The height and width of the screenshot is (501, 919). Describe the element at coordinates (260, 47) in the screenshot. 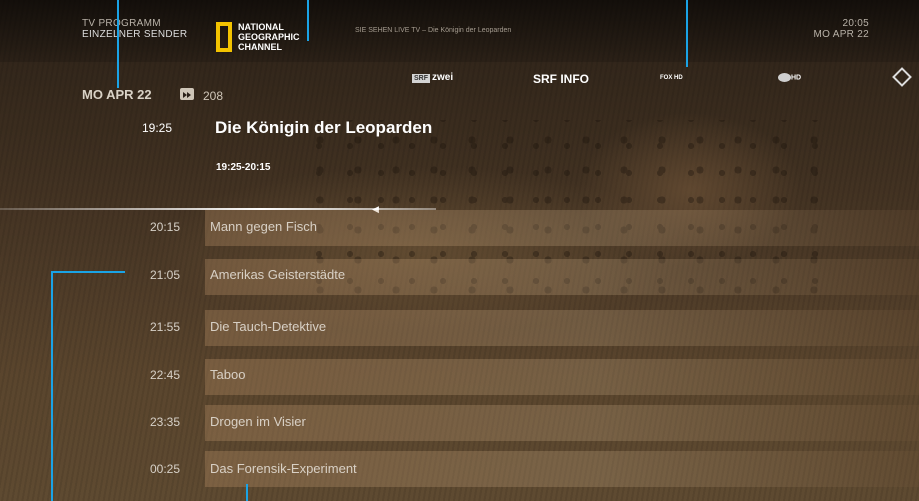

I see `logo-line-3: CHANNEL` at that location.